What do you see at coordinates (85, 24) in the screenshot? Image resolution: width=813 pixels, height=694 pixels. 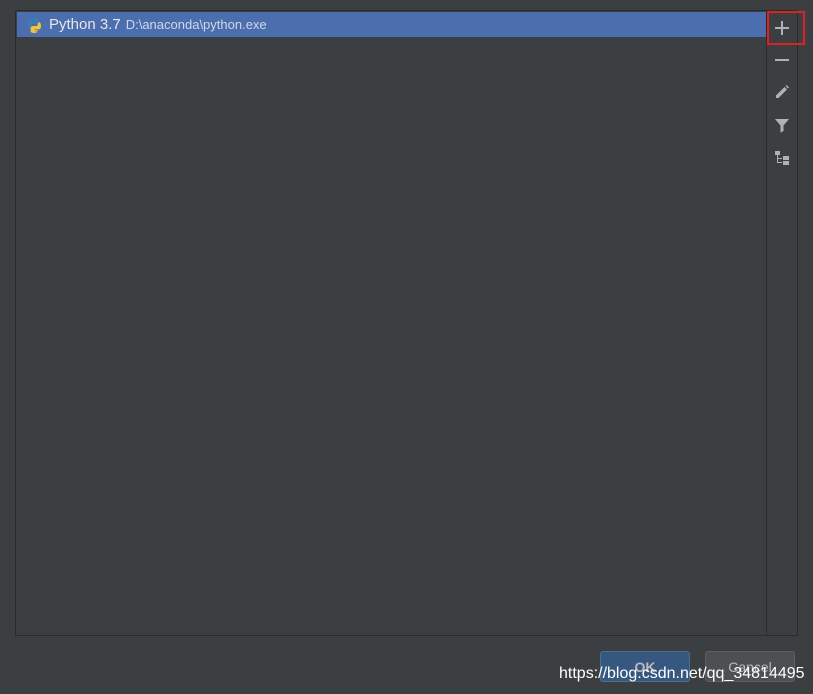 I see `interpreter-name: Python 3.7` at bounding box center [85, 24].